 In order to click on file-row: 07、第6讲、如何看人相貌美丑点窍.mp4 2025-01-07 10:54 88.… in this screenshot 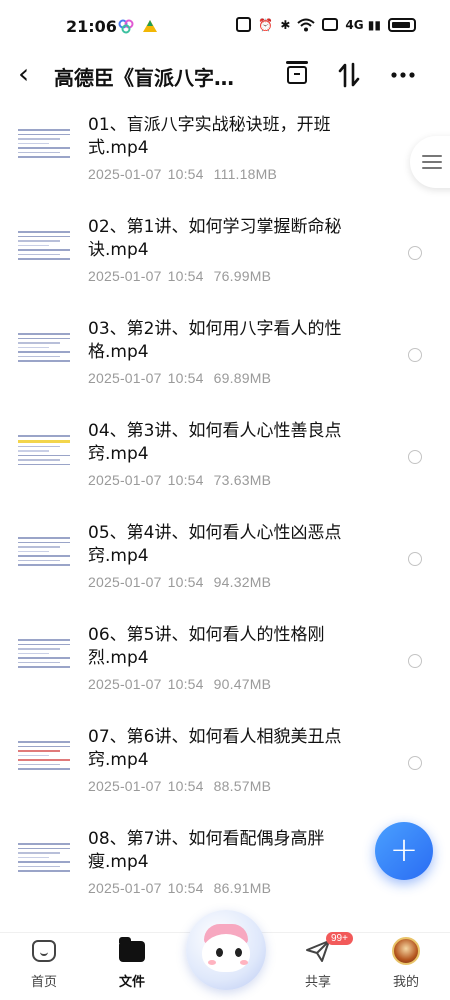, I will do `click(225, 765)`.